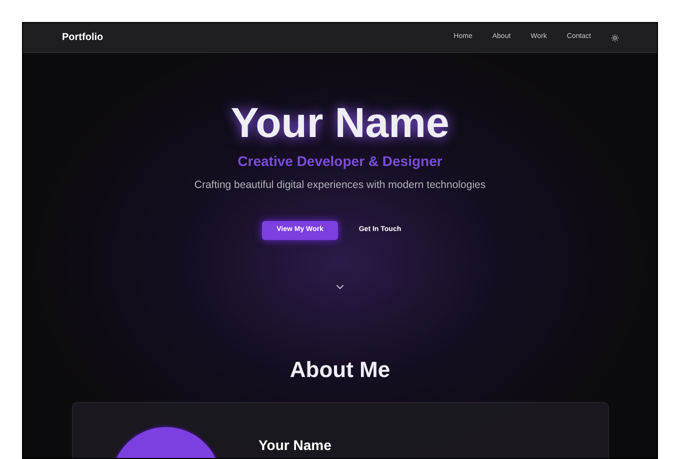  What do you see at coordinates (295, 445) in the screenshot?
I see `card-name: Your Name` at bounding box center [295, 445].